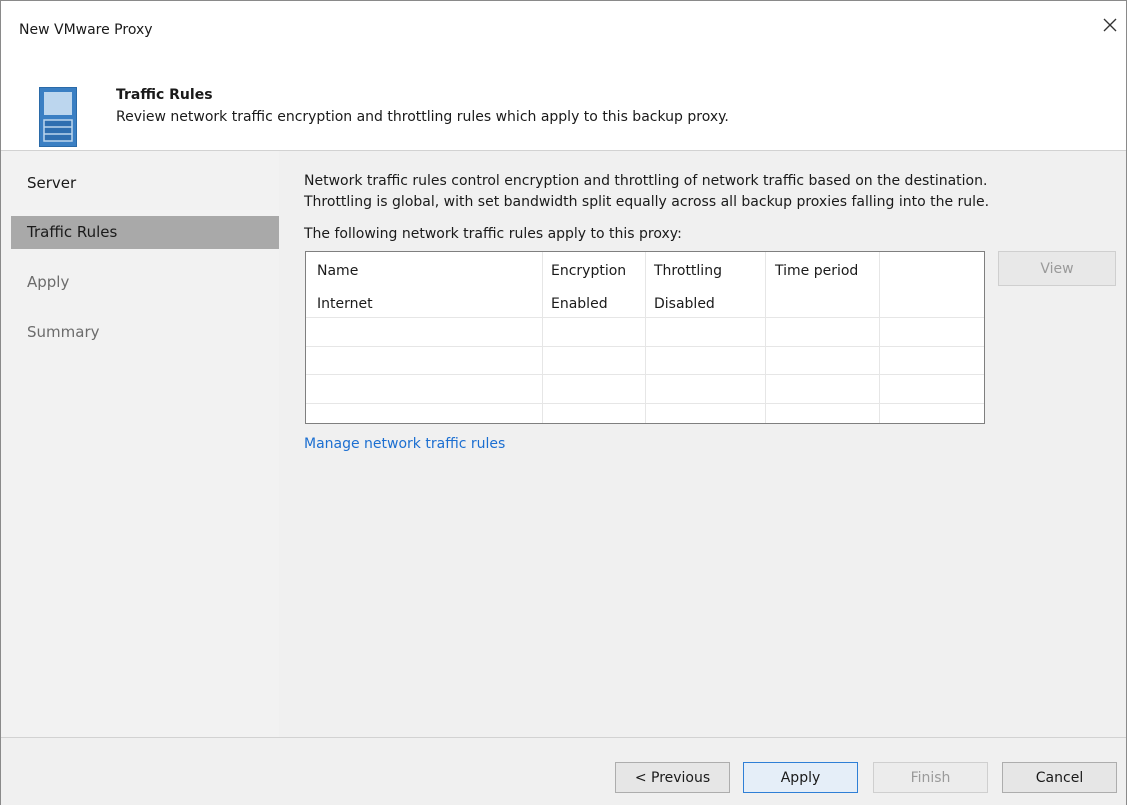  I want to click on table-row-cell-throttling: Disabled, so click(684, 304).